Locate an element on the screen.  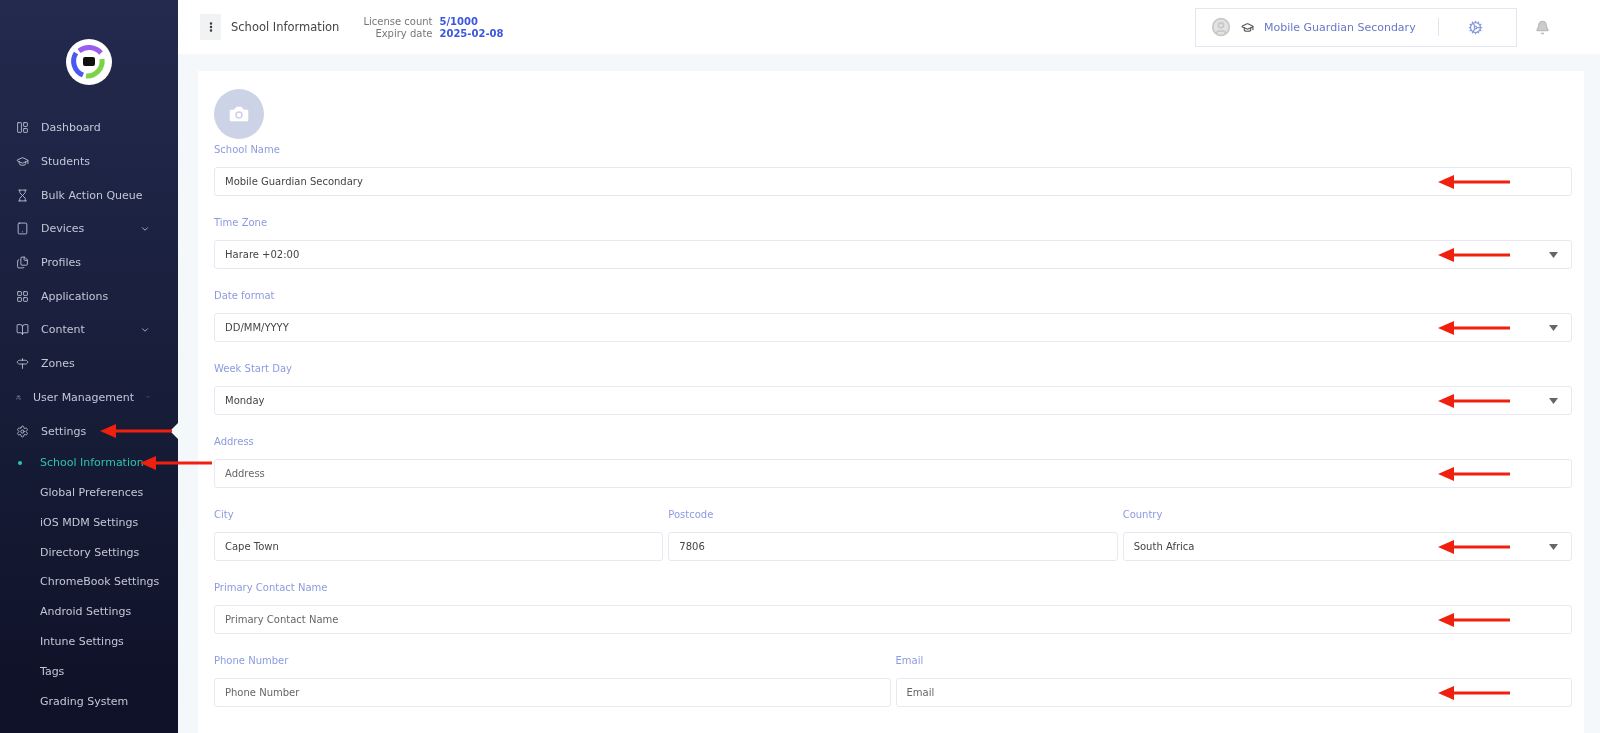
select-field: South Africa is located at coordinates (1347, 546).